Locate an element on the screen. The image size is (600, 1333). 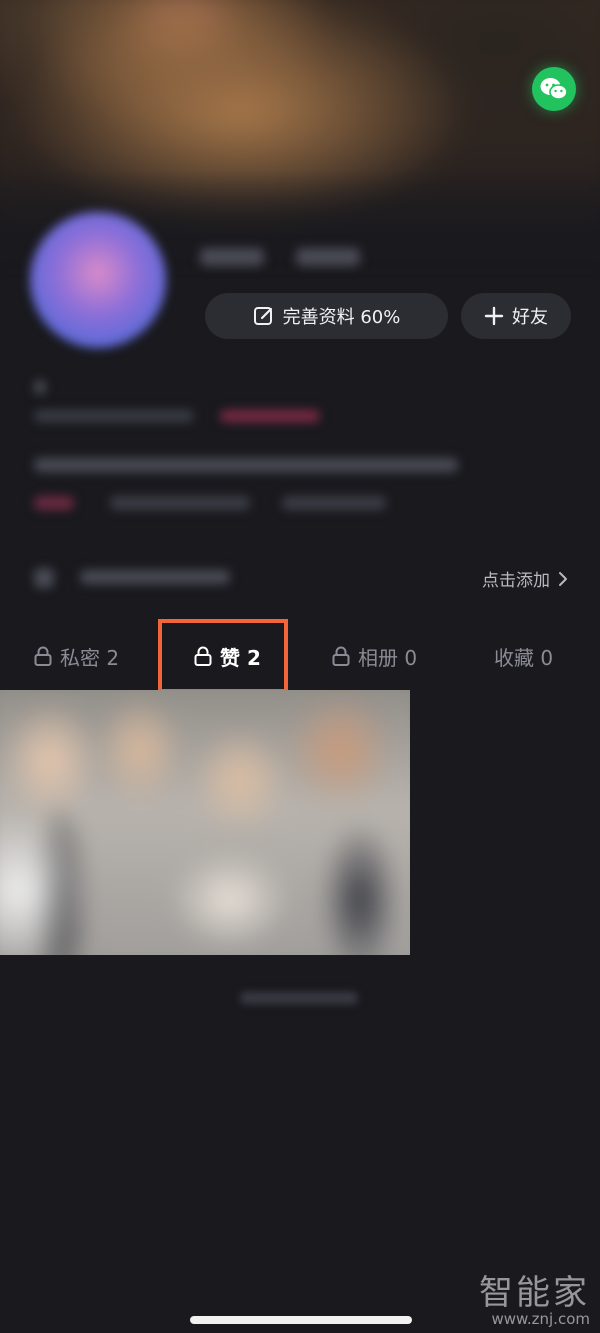
edit-icon is located at coordinates (262, 316).